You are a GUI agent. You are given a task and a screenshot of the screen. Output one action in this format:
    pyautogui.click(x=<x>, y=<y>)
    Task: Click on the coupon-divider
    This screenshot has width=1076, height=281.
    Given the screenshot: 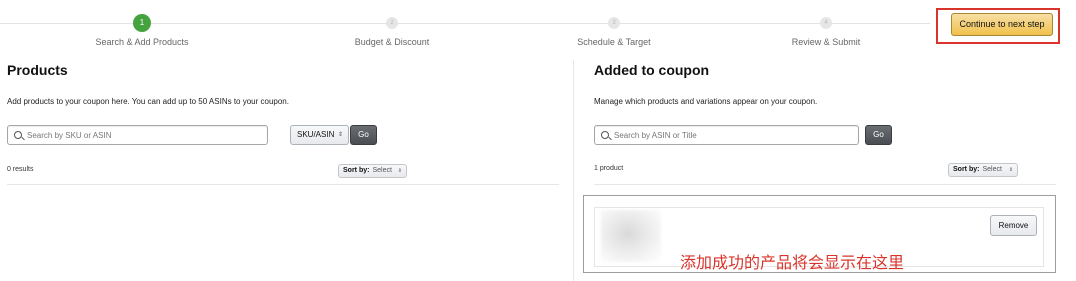 What is the action you would take?
    pyautogui.click(x=825, y=184)
    